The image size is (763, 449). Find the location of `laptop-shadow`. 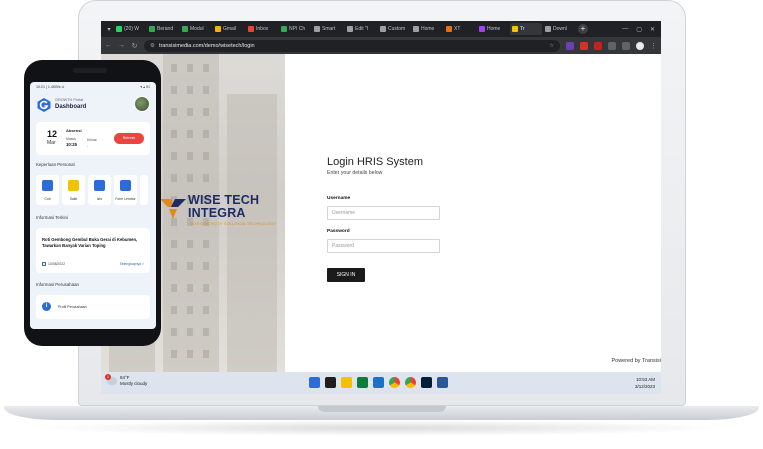

laptop-shadow is located at coordinates (381, 428).